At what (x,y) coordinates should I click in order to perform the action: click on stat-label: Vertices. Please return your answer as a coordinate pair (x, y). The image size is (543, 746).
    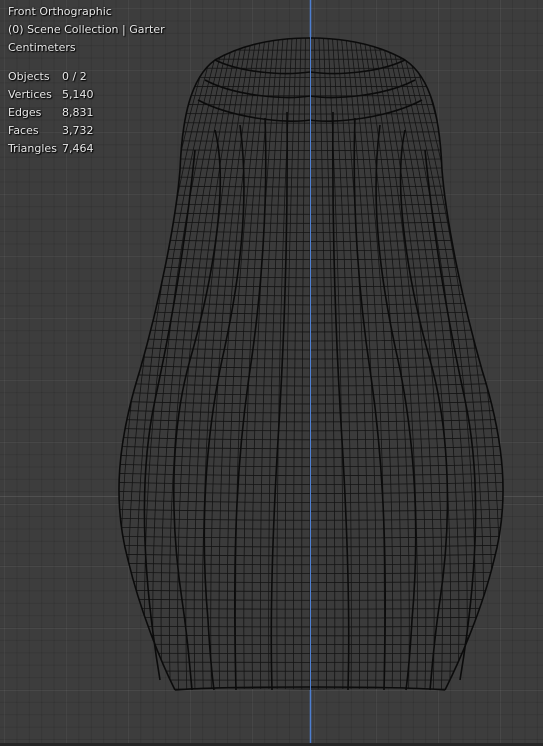
    Looking at the image, I should click on (30, 94).